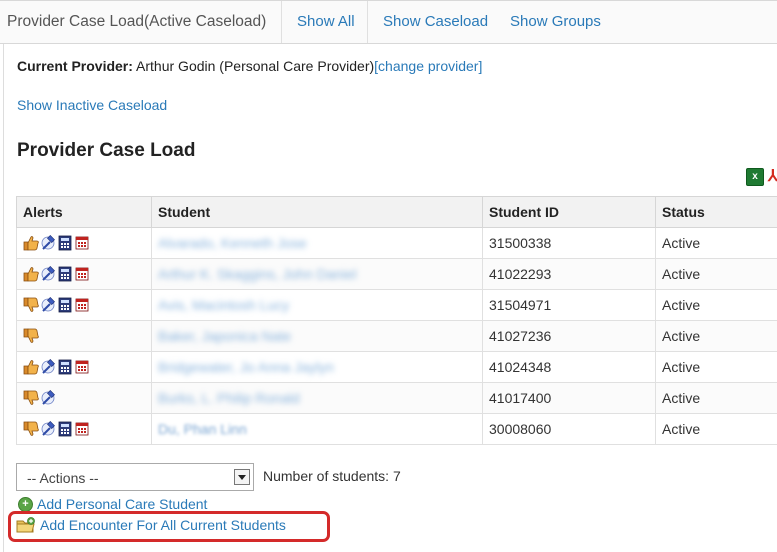  I want to click on current-provider-label: Current Provider:, so click(75, 66).